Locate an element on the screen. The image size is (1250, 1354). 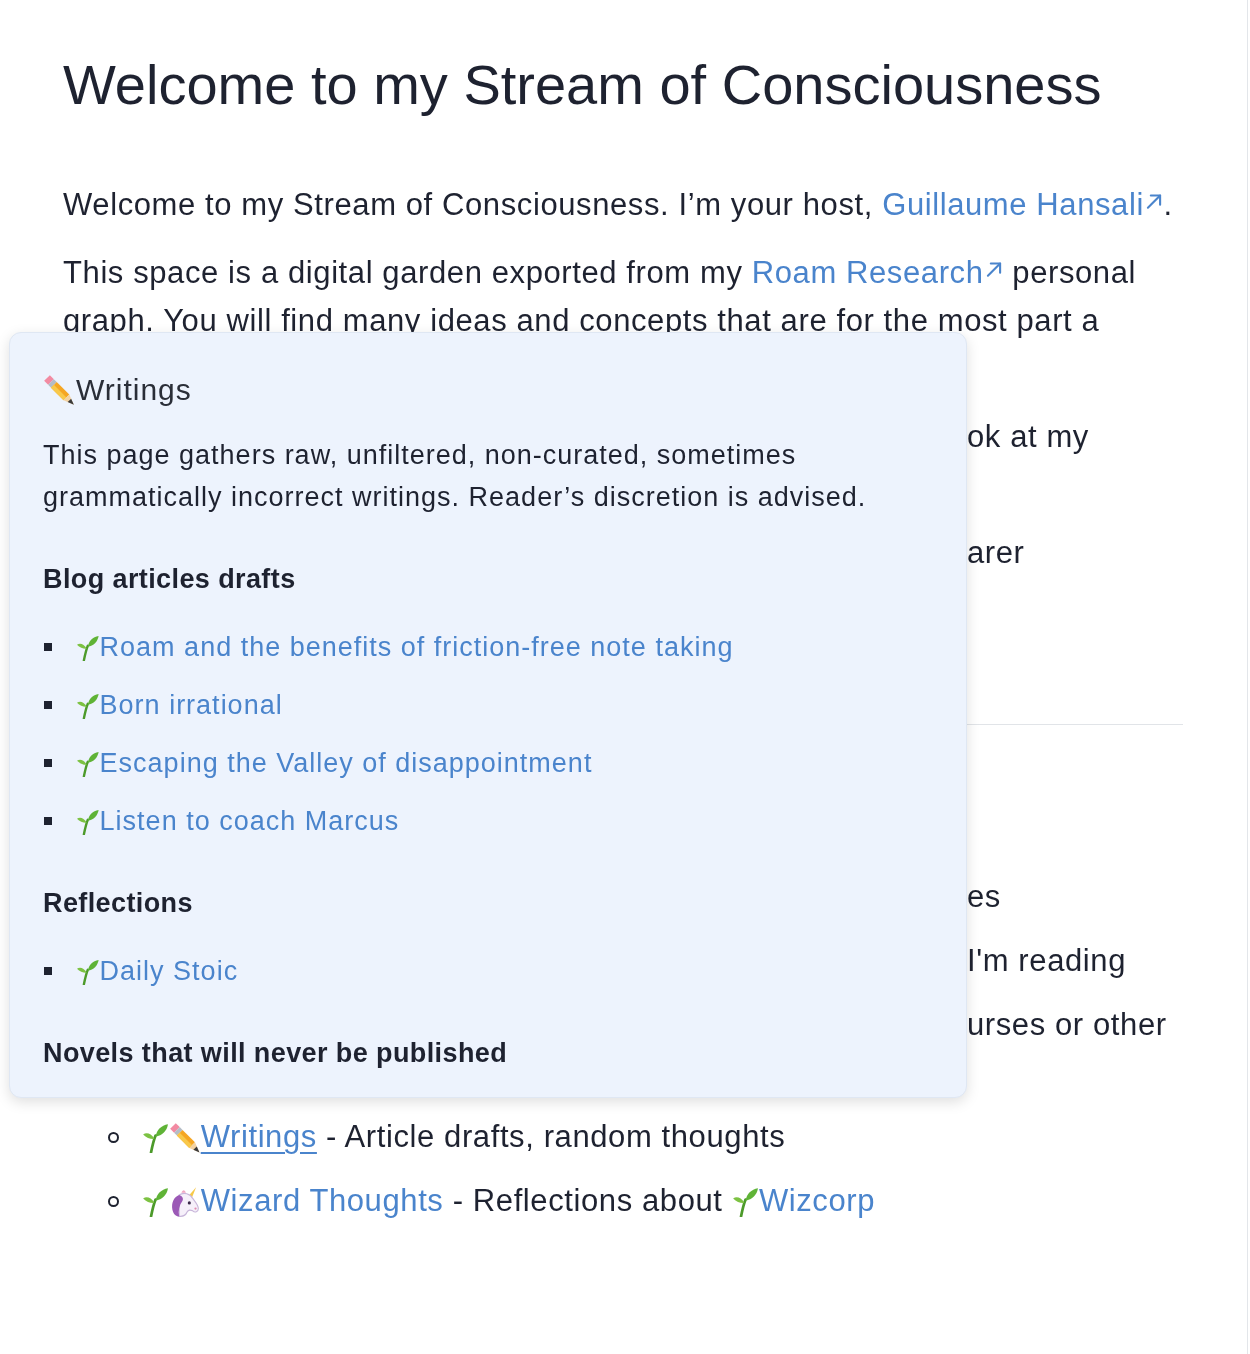
note-link: Roam and the benefits of friction-free note taking is located at coordinates (405, 647).